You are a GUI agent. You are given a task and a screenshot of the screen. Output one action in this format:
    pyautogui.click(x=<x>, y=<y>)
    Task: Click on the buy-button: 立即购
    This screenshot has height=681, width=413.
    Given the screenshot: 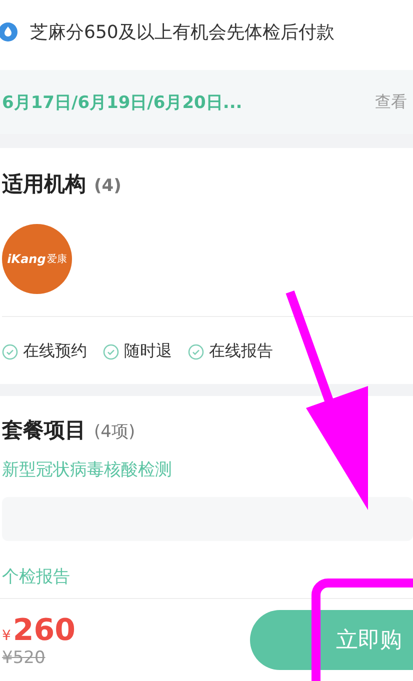 What is the action you would take?
    pyautogui.click(x=331, y=640)
    